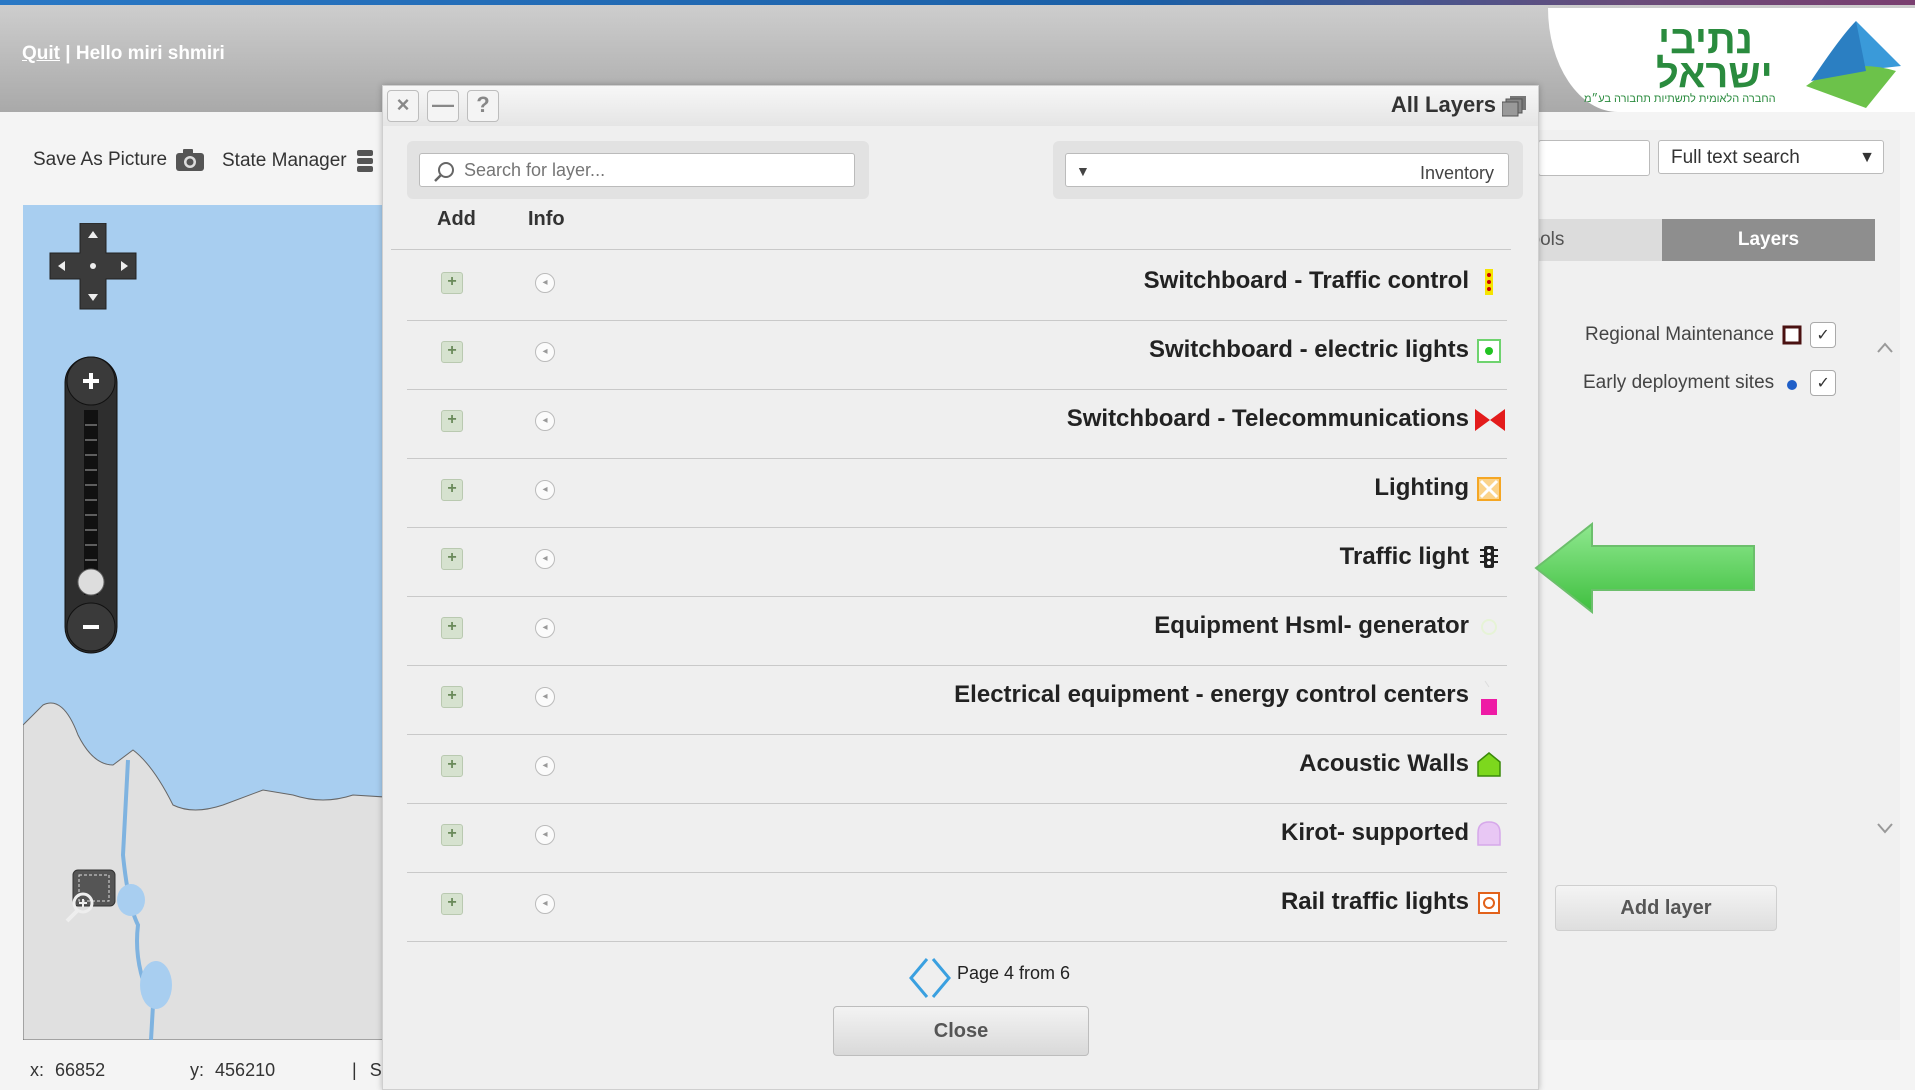  What do you see at coordinates (1489, 833) in the screenshot?
I see `kirot-icon` at bounding box center [1489, 833].